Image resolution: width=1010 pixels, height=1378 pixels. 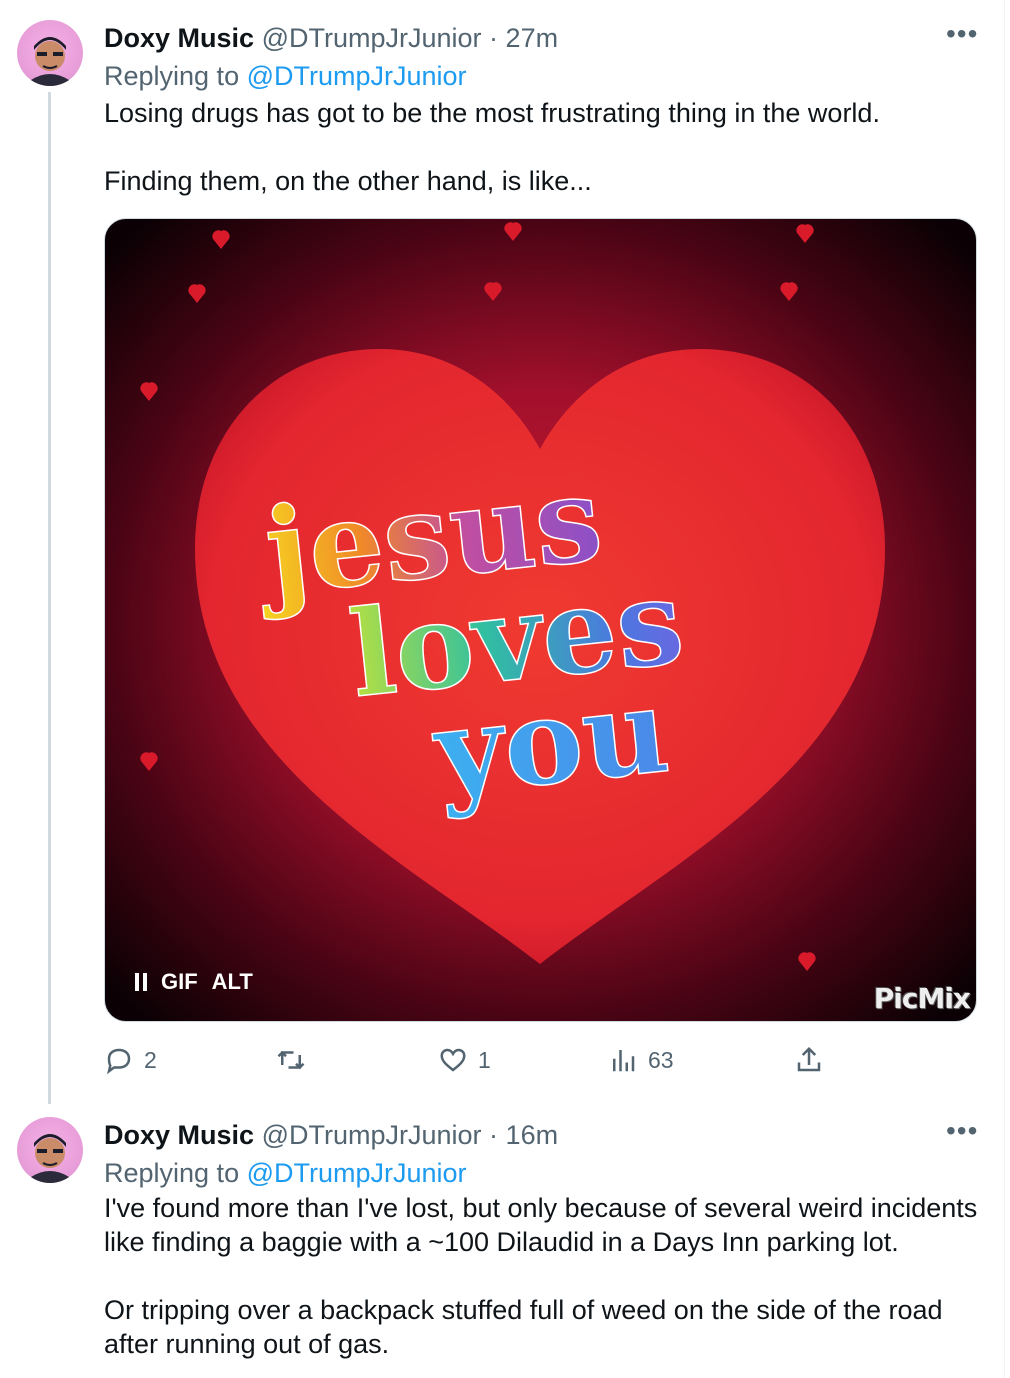 What do you see at coordinates (179, 981) in the screenshot?
I see `gif-badge: GIF` at bounding box center [179, 981].